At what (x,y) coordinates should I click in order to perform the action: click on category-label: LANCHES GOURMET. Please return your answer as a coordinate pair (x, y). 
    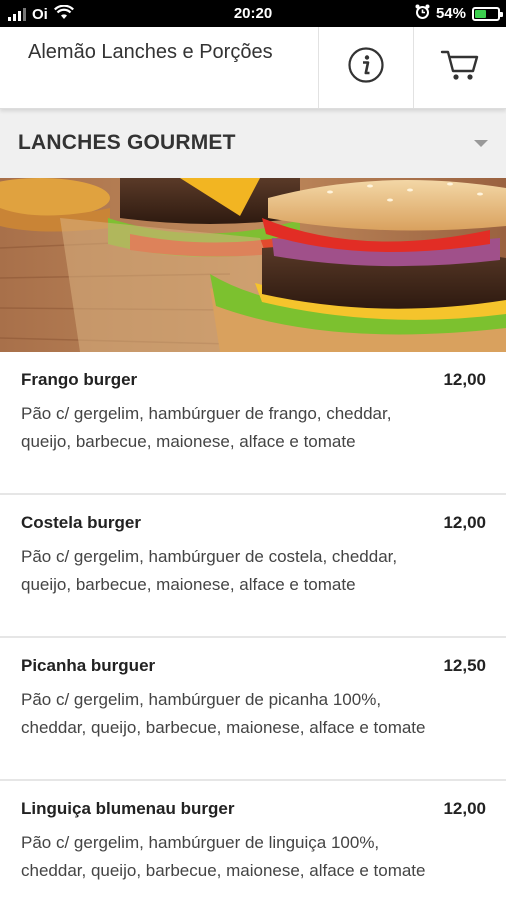
    Looking at the image, I should click on (127, 142).